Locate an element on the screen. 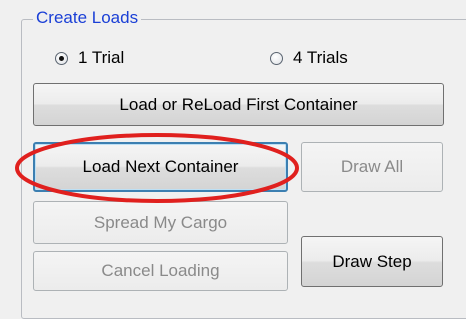  radio-unchecked-icon is located at coordinates (276, 58).